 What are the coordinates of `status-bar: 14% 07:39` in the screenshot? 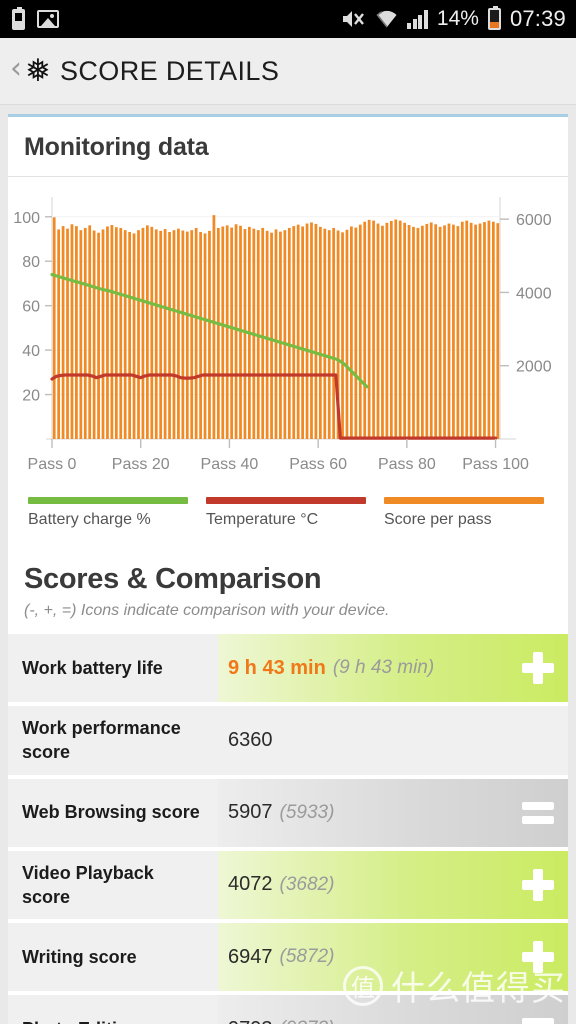 It's located at (288, 19).